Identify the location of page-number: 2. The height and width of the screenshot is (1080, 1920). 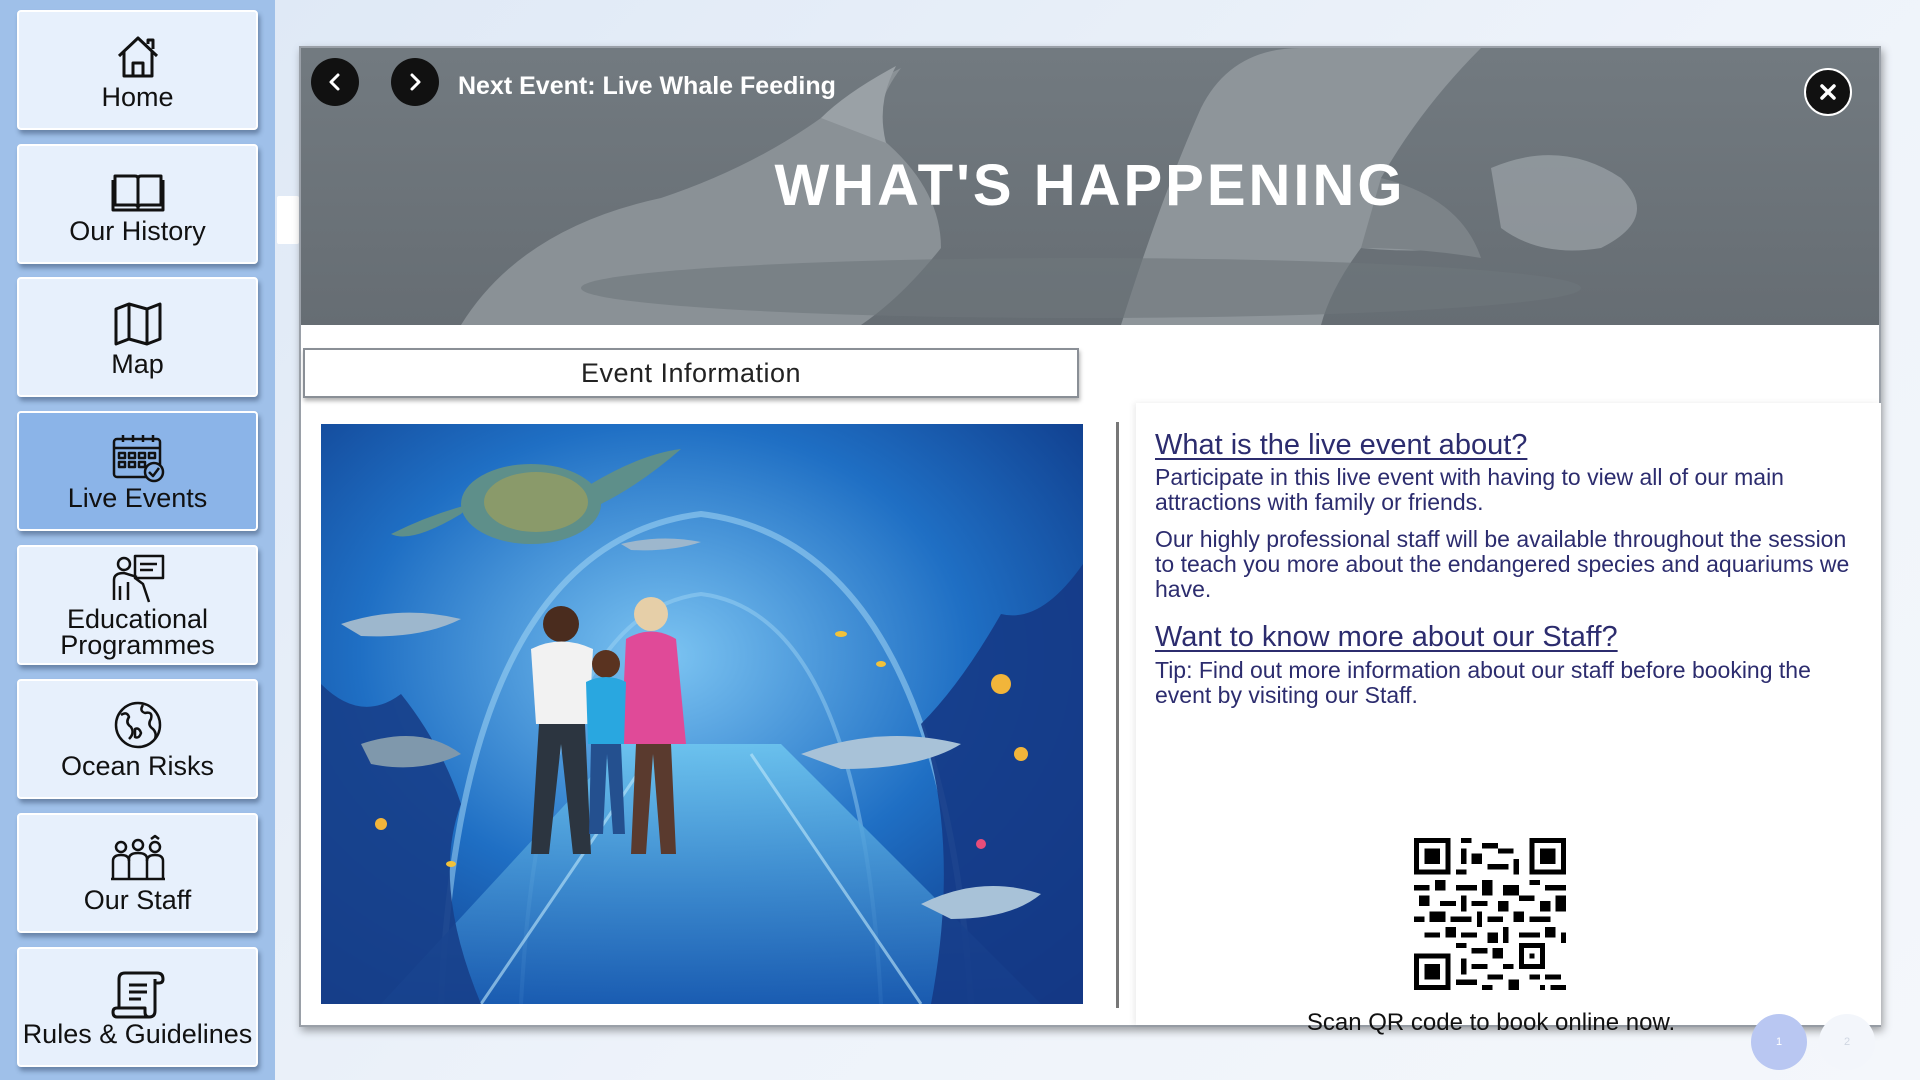
(1847, 1042).